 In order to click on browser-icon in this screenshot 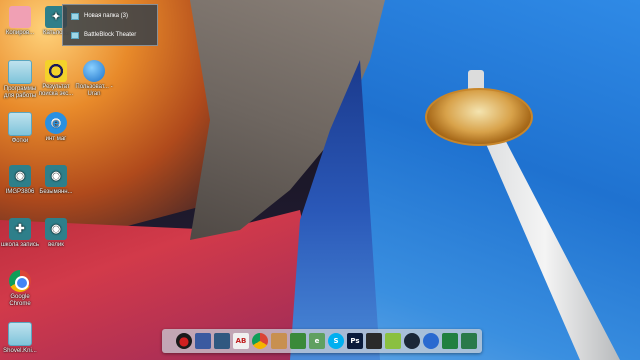, I will do `click(431, 341)`.